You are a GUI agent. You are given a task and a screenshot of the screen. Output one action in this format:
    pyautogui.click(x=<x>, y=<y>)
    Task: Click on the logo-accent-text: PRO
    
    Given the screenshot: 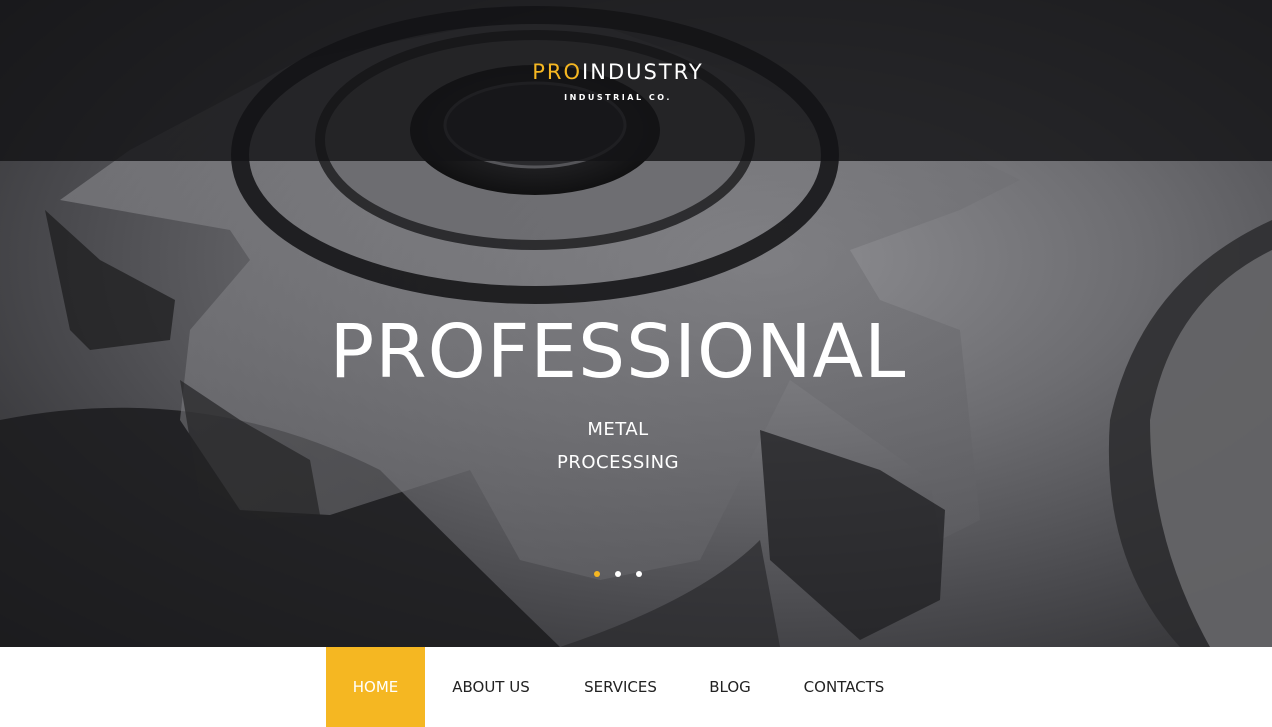 What is the action you would take?
    pyautogui.click(x=557, y=72)
    